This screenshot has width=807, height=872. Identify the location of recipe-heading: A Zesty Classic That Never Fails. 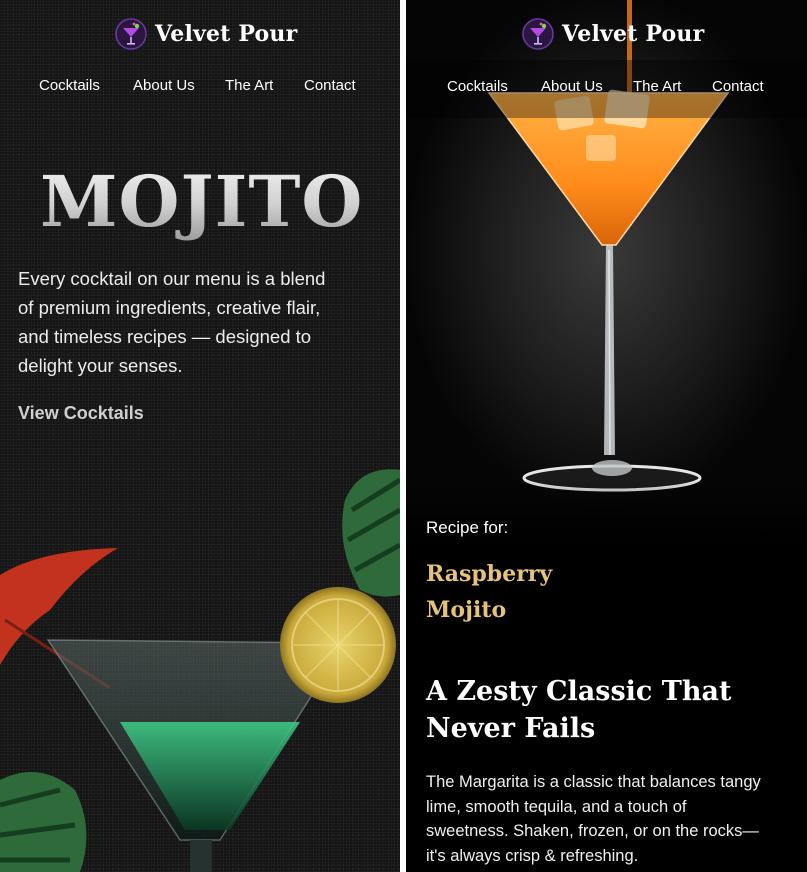
(579, 710).